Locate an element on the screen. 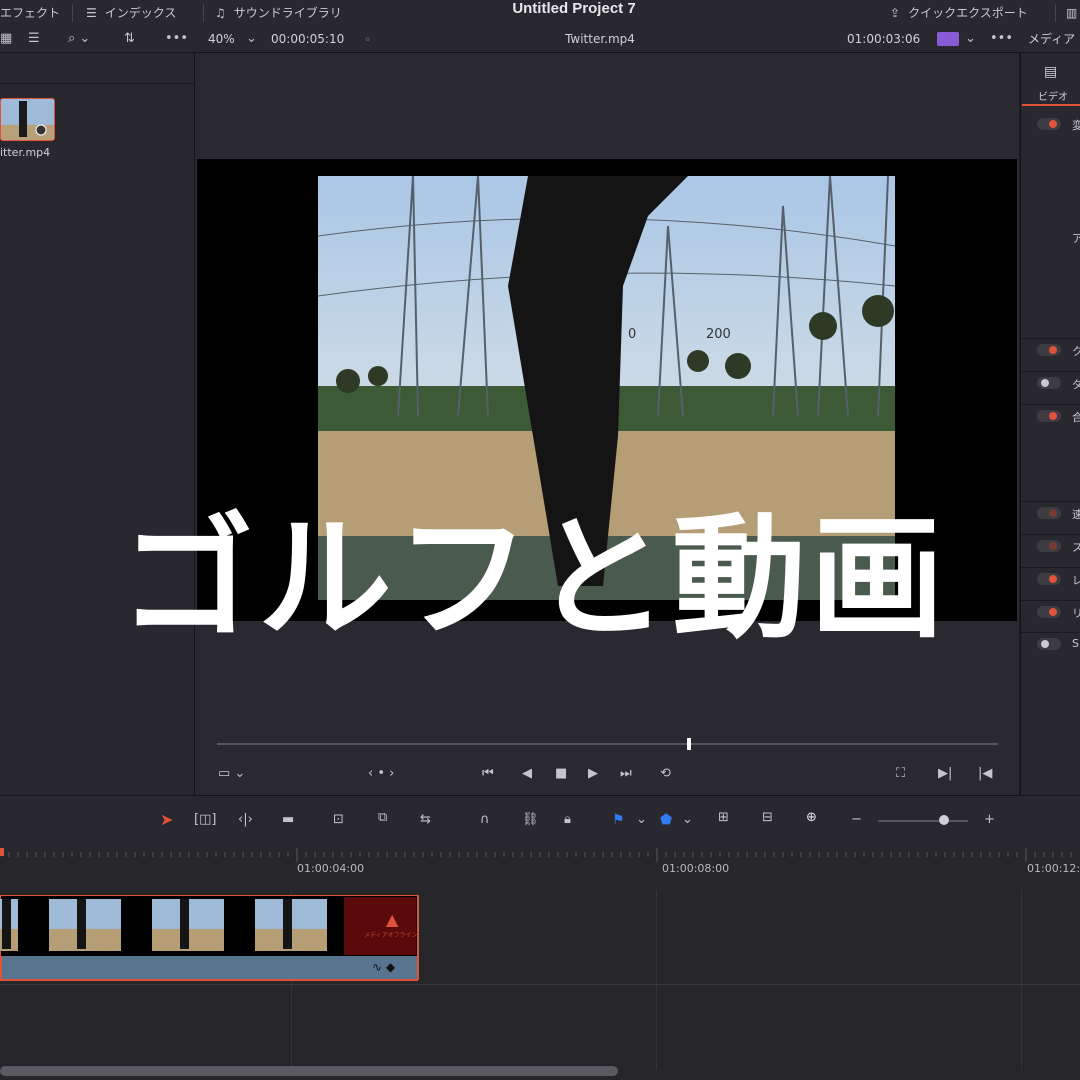  inspector-sub-label: ア is located at coordinates (1076, 238).